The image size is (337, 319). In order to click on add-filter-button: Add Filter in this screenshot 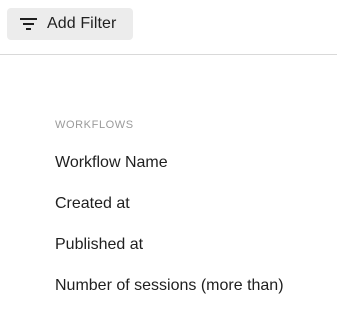, I will do `click(70, 24)`.